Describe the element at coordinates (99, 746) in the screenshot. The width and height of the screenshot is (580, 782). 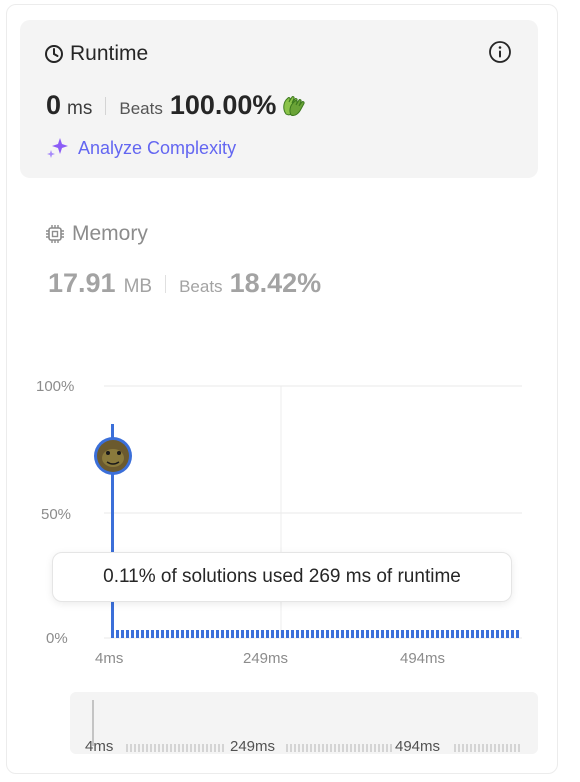
I see `range-tick-label: 4ms` at that location.